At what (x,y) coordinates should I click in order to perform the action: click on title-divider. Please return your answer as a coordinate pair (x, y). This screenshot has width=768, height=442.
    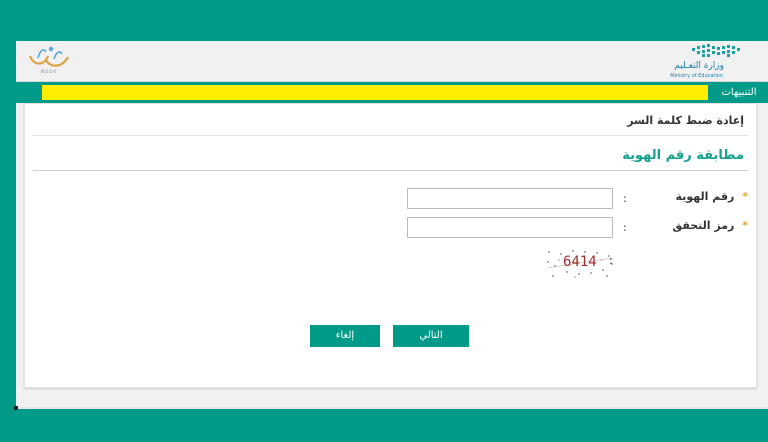
    Looking at the image, I should click on (390, 135).